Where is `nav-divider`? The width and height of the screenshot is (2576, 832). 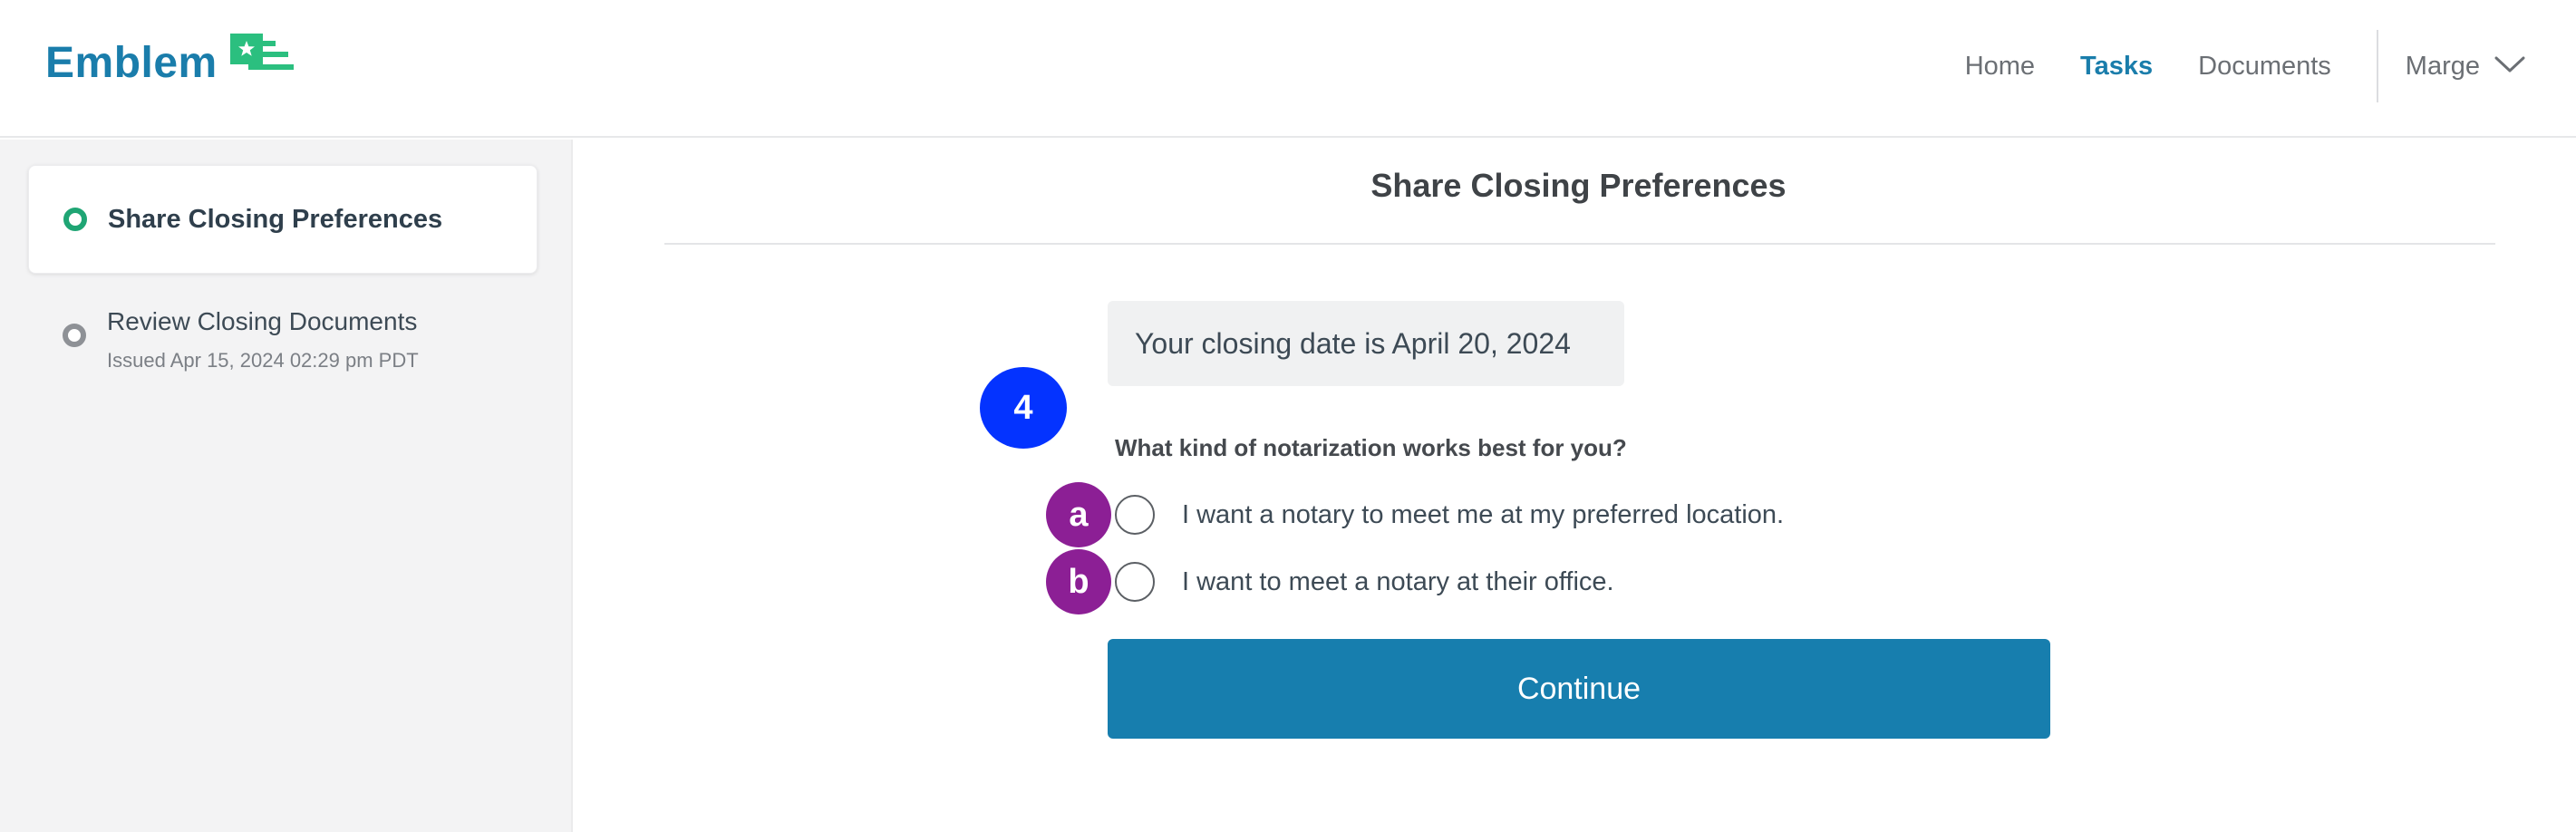
nav-divider is located at coordinates (2377, 66).